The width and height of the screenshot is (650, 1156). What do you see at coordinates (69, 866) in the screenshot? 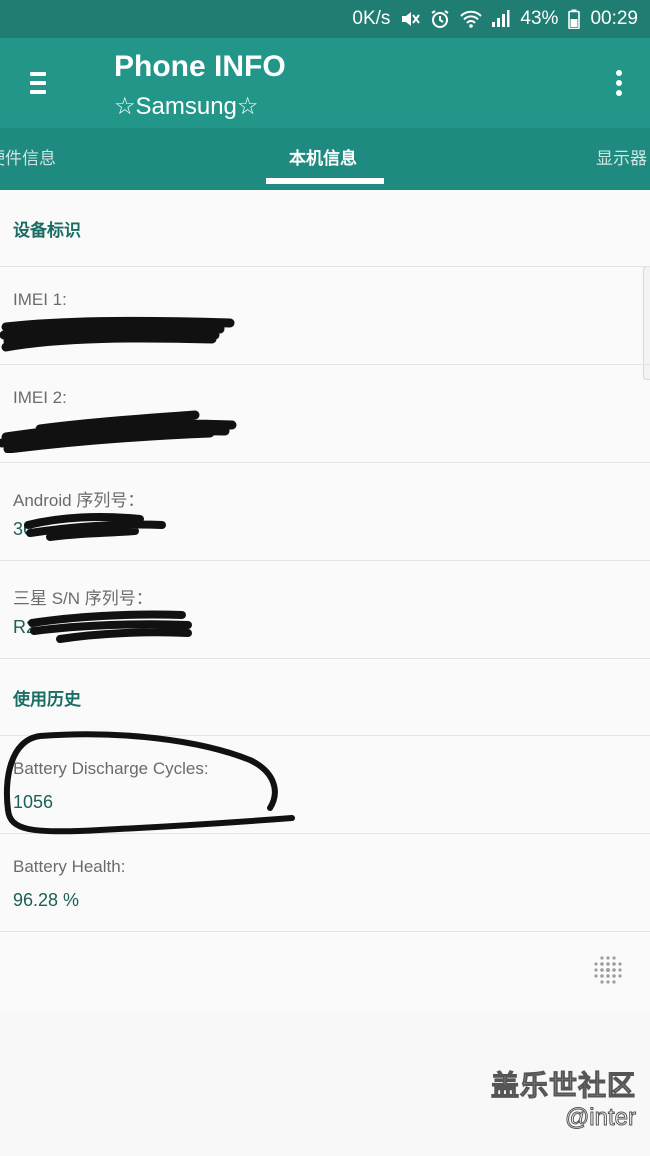
I see `battery-health-label: Battery Health:` at bounding box center [69, 866].